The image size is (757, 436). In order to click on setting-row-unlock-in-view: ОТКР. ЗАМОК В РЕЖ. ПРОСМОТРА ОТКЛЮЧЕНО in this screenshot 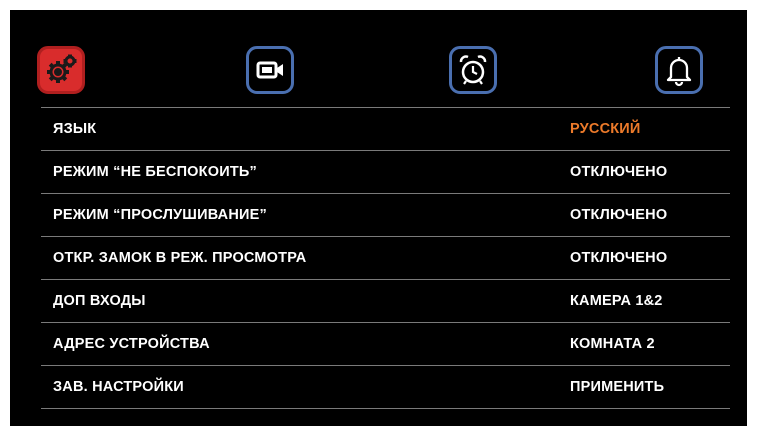, I will do `click(385, 258)`.